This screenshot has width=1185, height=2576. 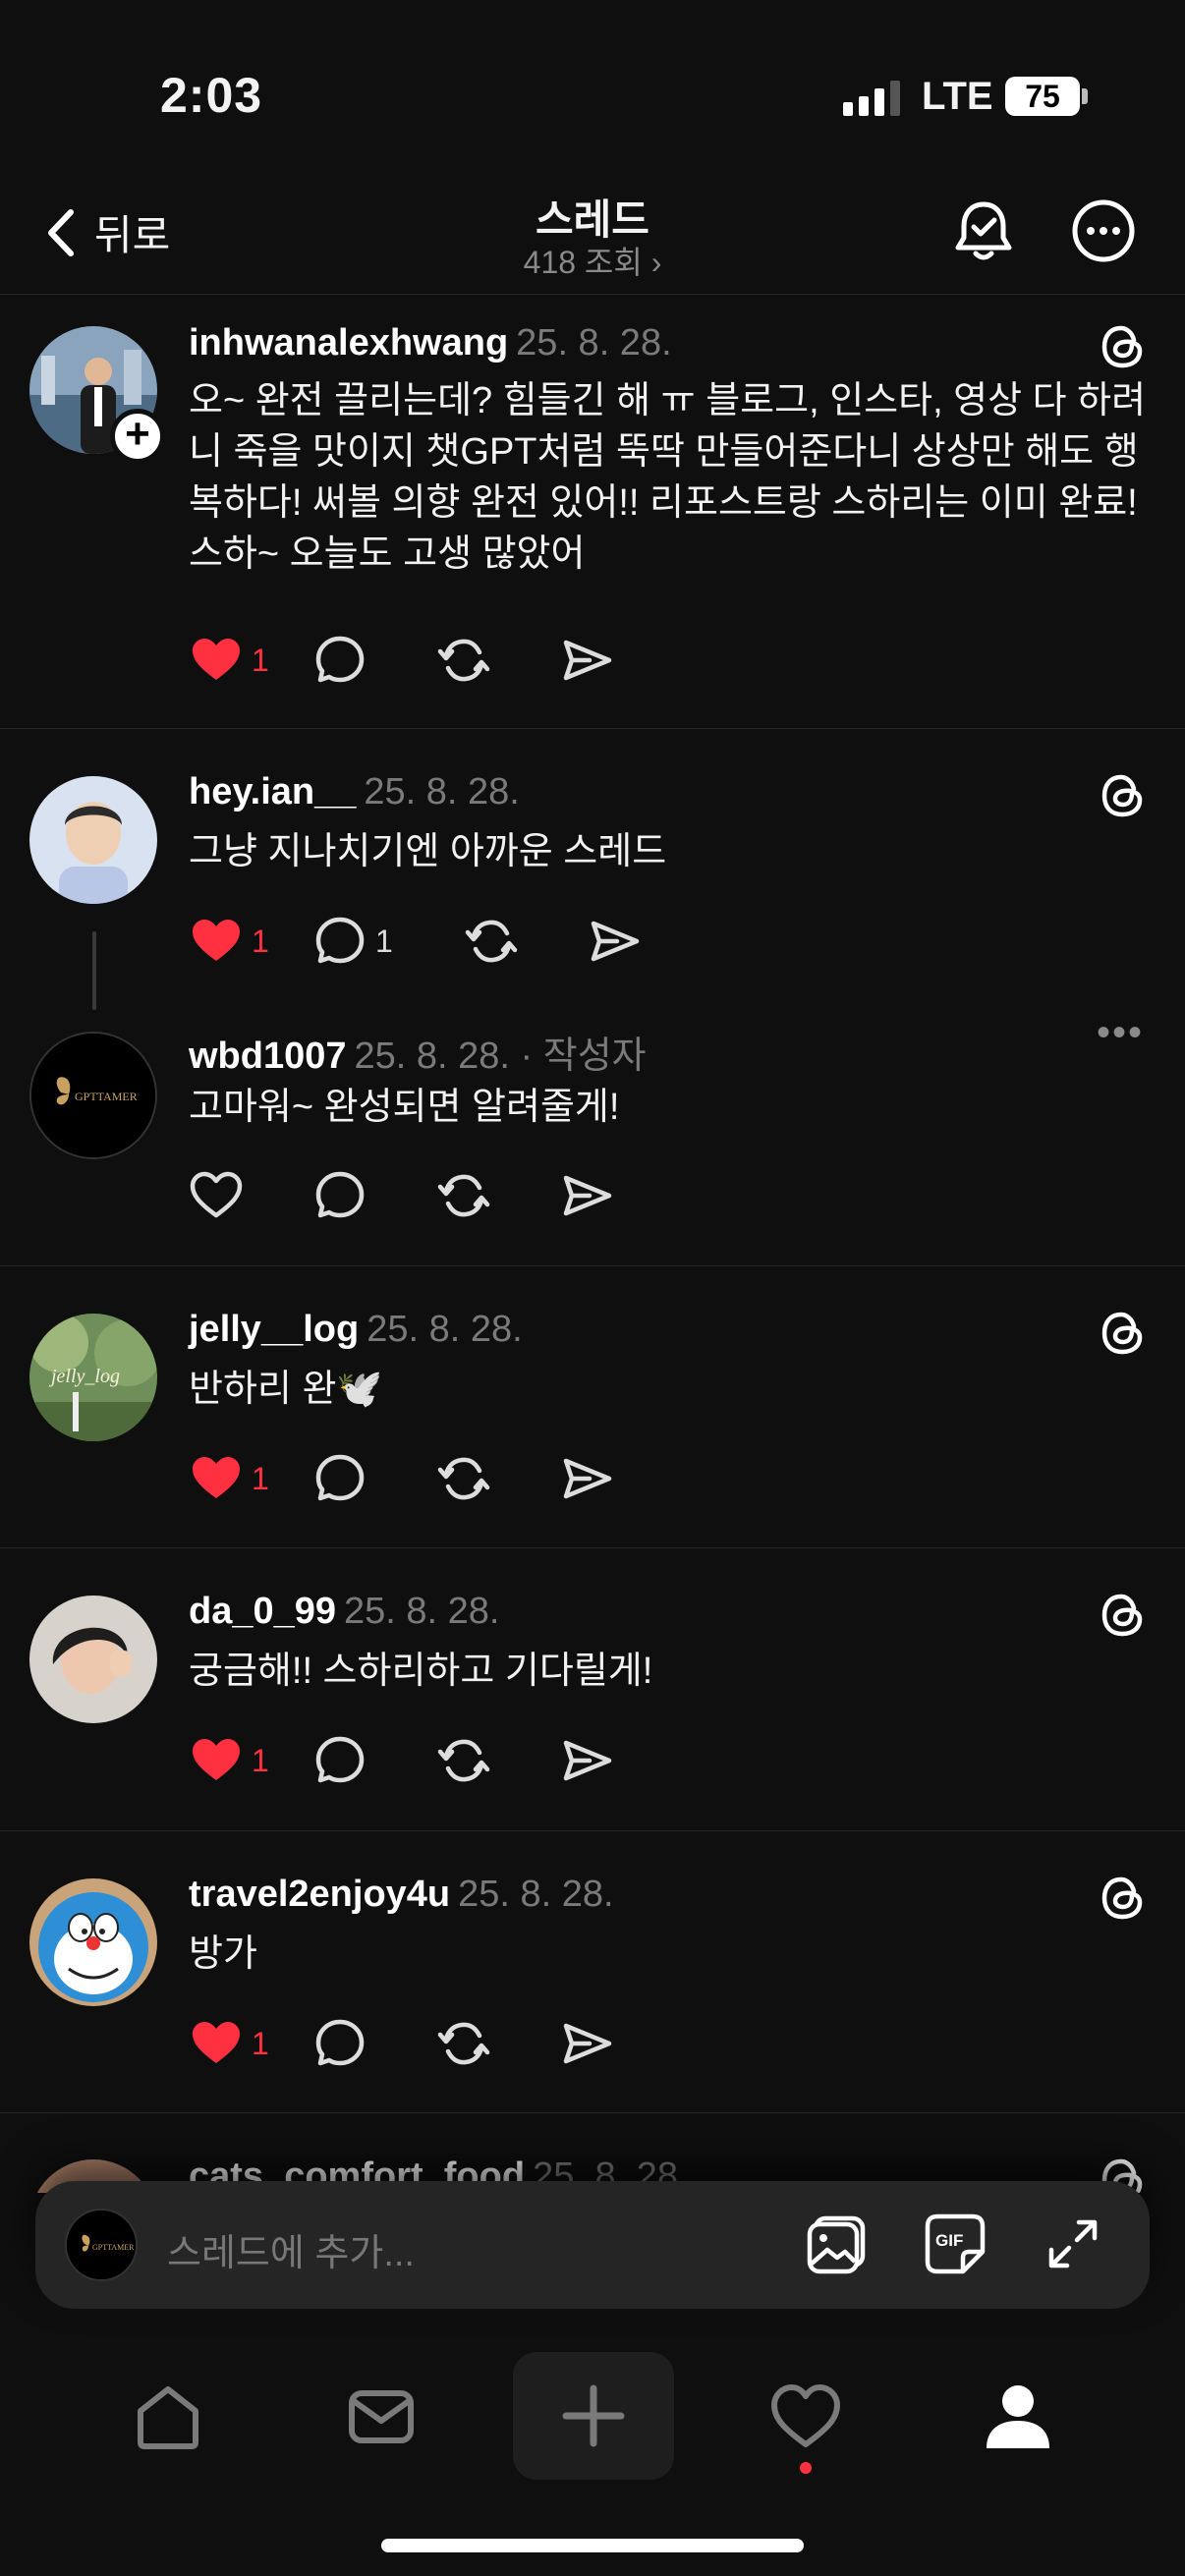 What do you see at coordinates (223, 1954) in the screenshot?
I see `post-text: 방가` at bounding box center [223, 1954].